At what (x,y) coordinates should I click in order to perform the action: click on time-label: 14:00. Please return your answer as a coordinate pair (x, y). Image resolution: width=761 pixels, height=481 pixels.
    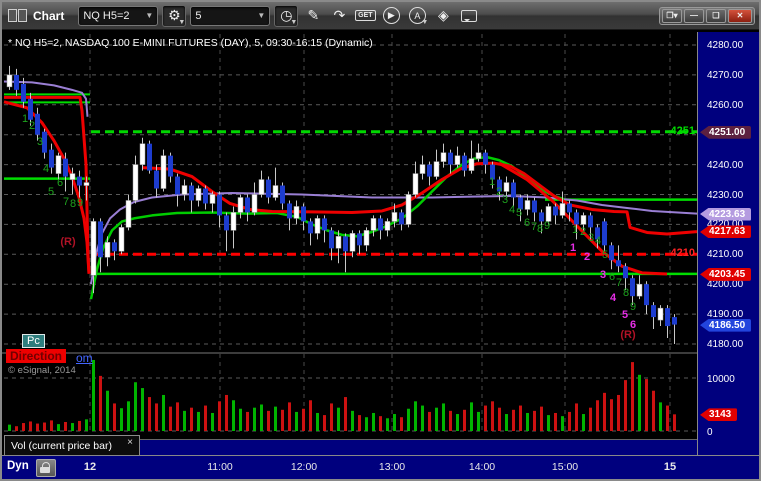
    Looking at the image, I should click on (482, 467).